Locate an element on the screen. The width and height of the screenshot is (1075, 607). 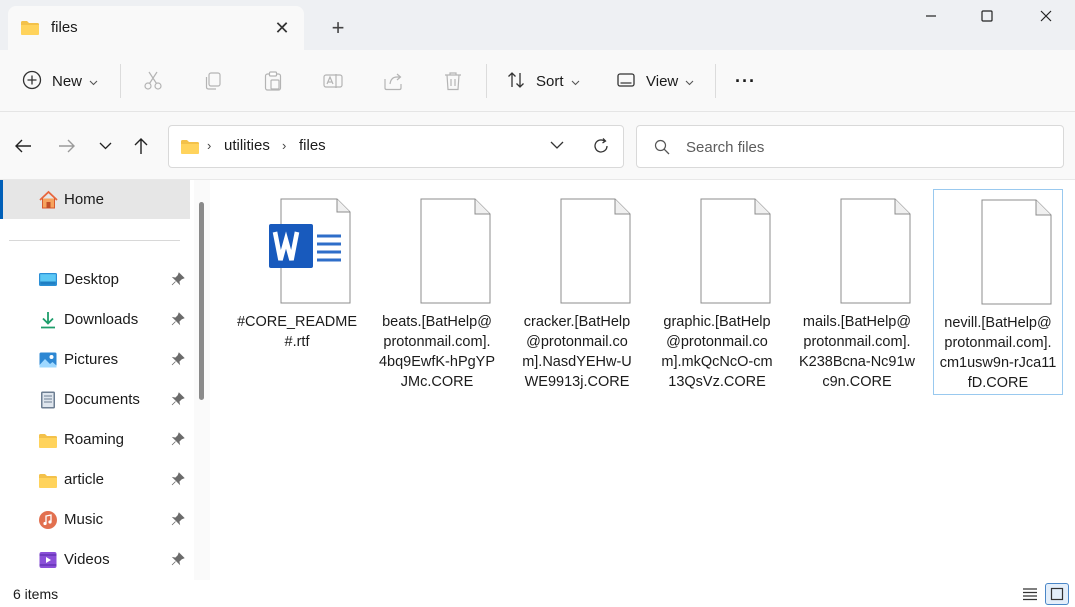
download-icon is located at coordinates (48, 320).